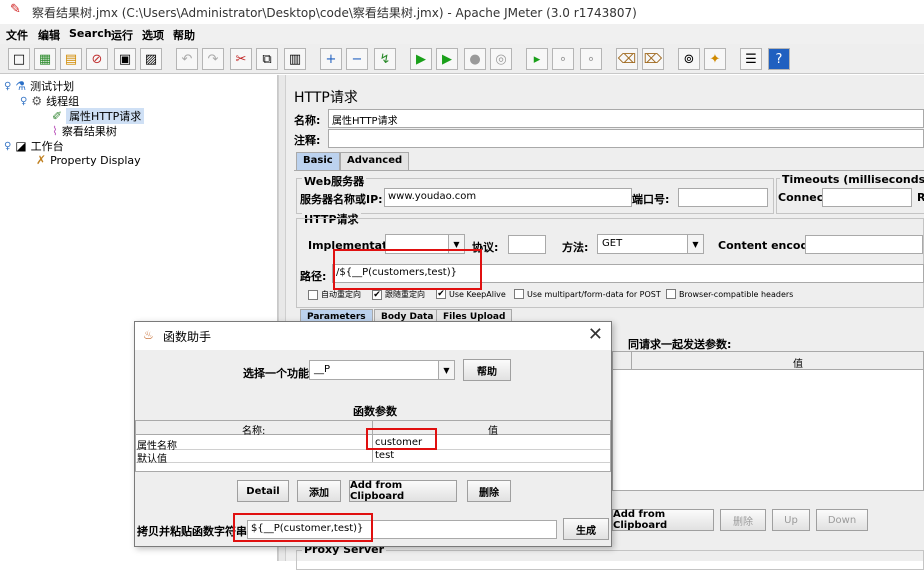 This screenshot has width=924, height=570. I want to click on port-label: 端口号:, so click(651, 199).